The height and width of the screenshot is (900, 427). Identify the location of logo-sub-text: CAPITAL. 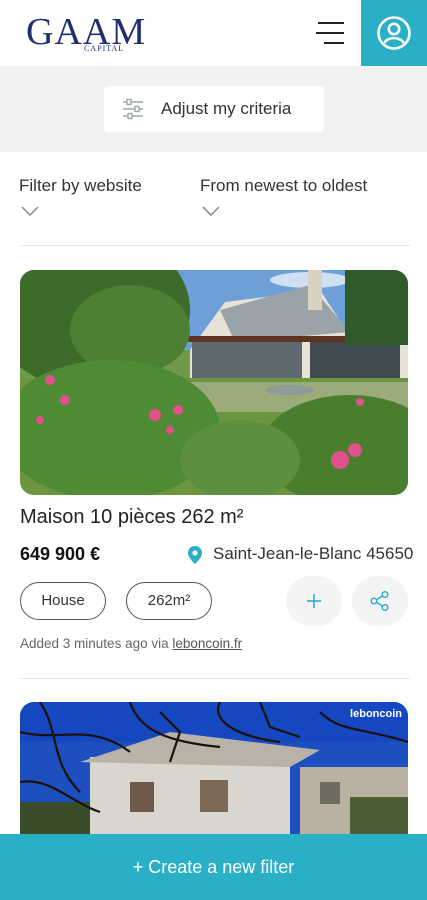
(104, 48).